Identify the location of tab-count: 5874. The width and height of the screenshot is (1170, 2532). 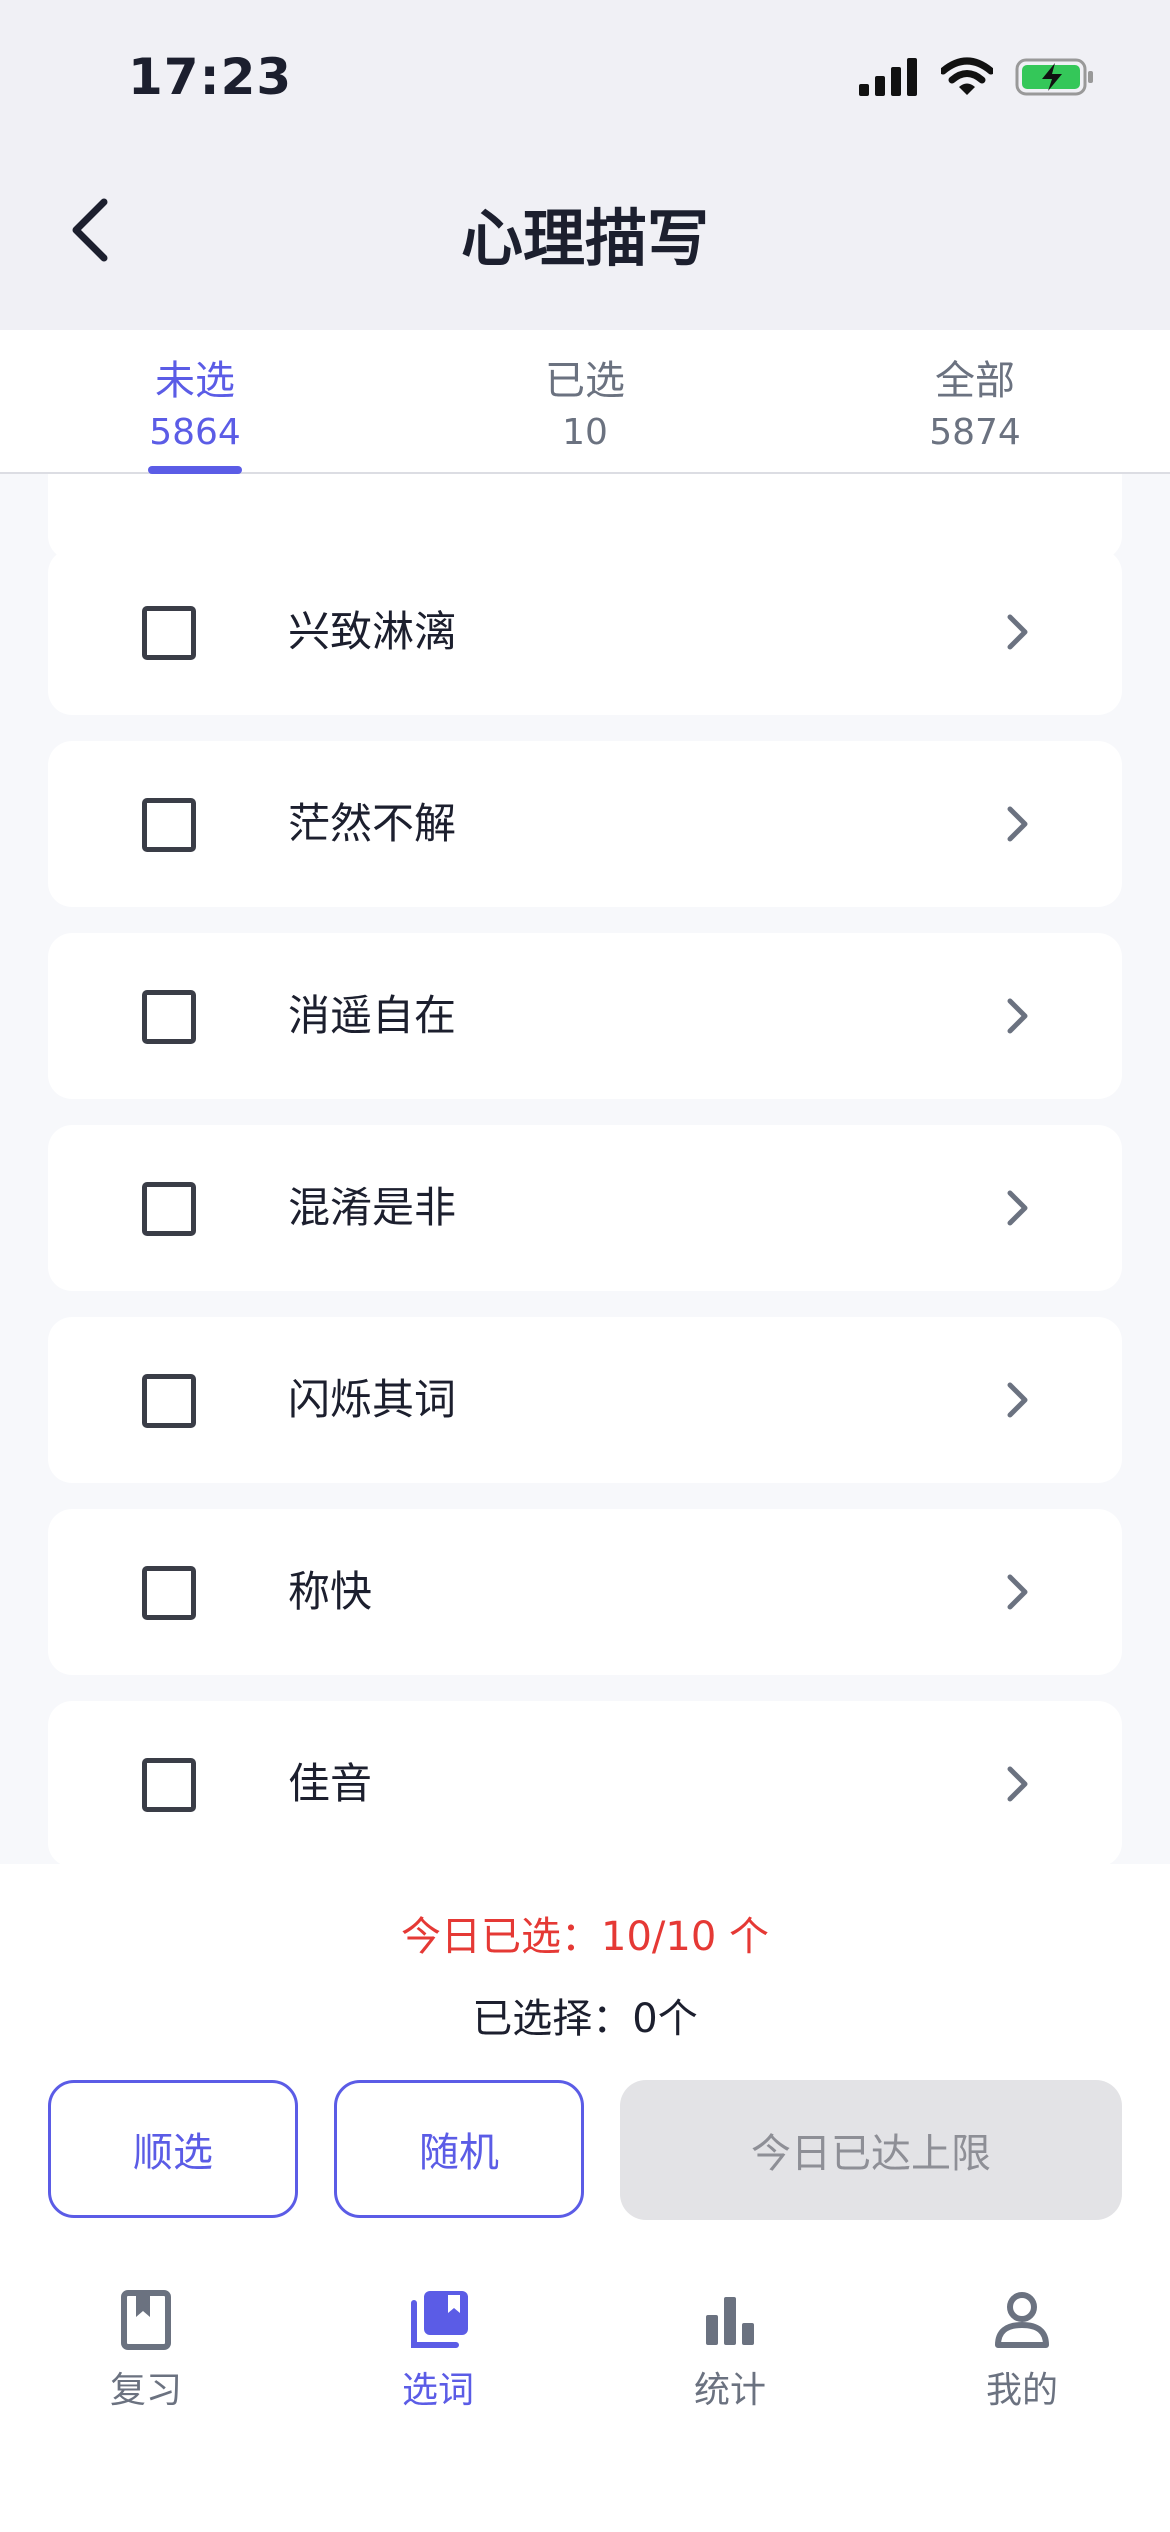
(975, 432).